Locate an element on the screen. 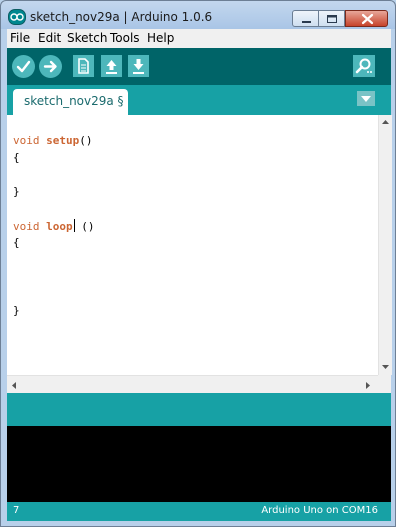 The image size is (396, 527). scroll-left-arrow-icon is located at coordinates (14, 385).